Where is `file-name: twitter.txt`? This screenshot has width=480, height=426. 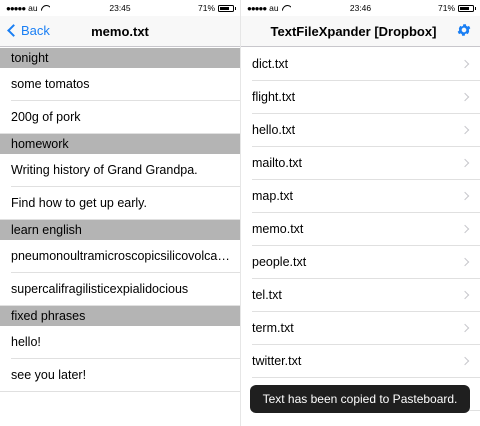
file-name: twitter.txt is located at coordinates (277, 361).